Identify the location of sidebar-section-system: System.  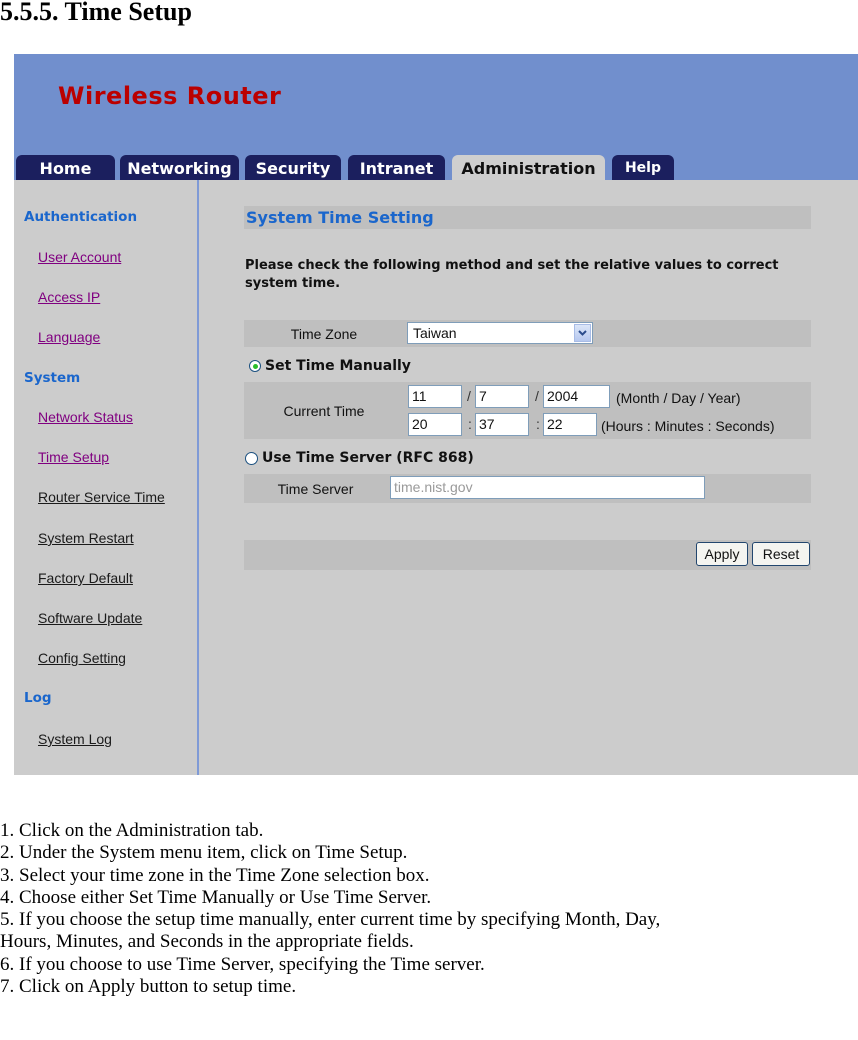
(52, 378).